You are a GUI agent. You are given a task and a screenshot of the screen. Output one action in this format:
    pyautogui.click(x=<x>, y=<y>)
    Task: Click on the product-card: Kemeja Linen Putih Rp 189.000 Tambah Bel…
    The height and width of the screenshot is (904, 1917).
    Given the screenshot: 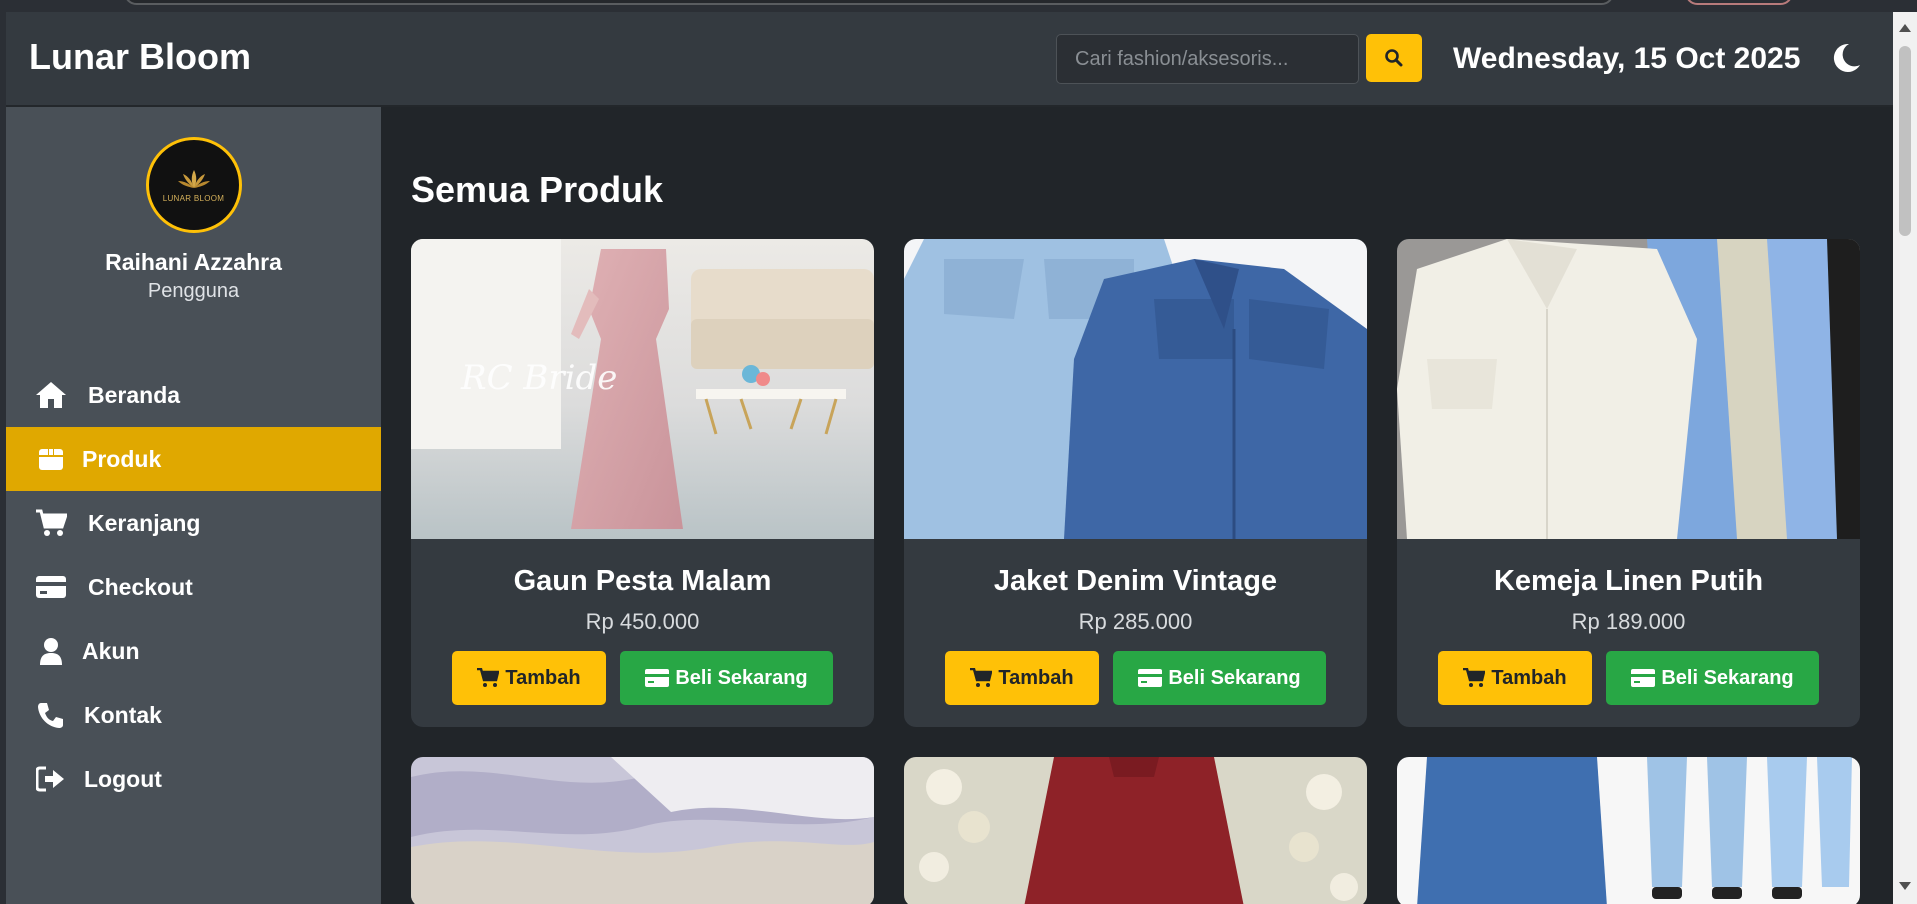 What is the action you would take?
    pyautogui.click(x=1628, y=483)
    